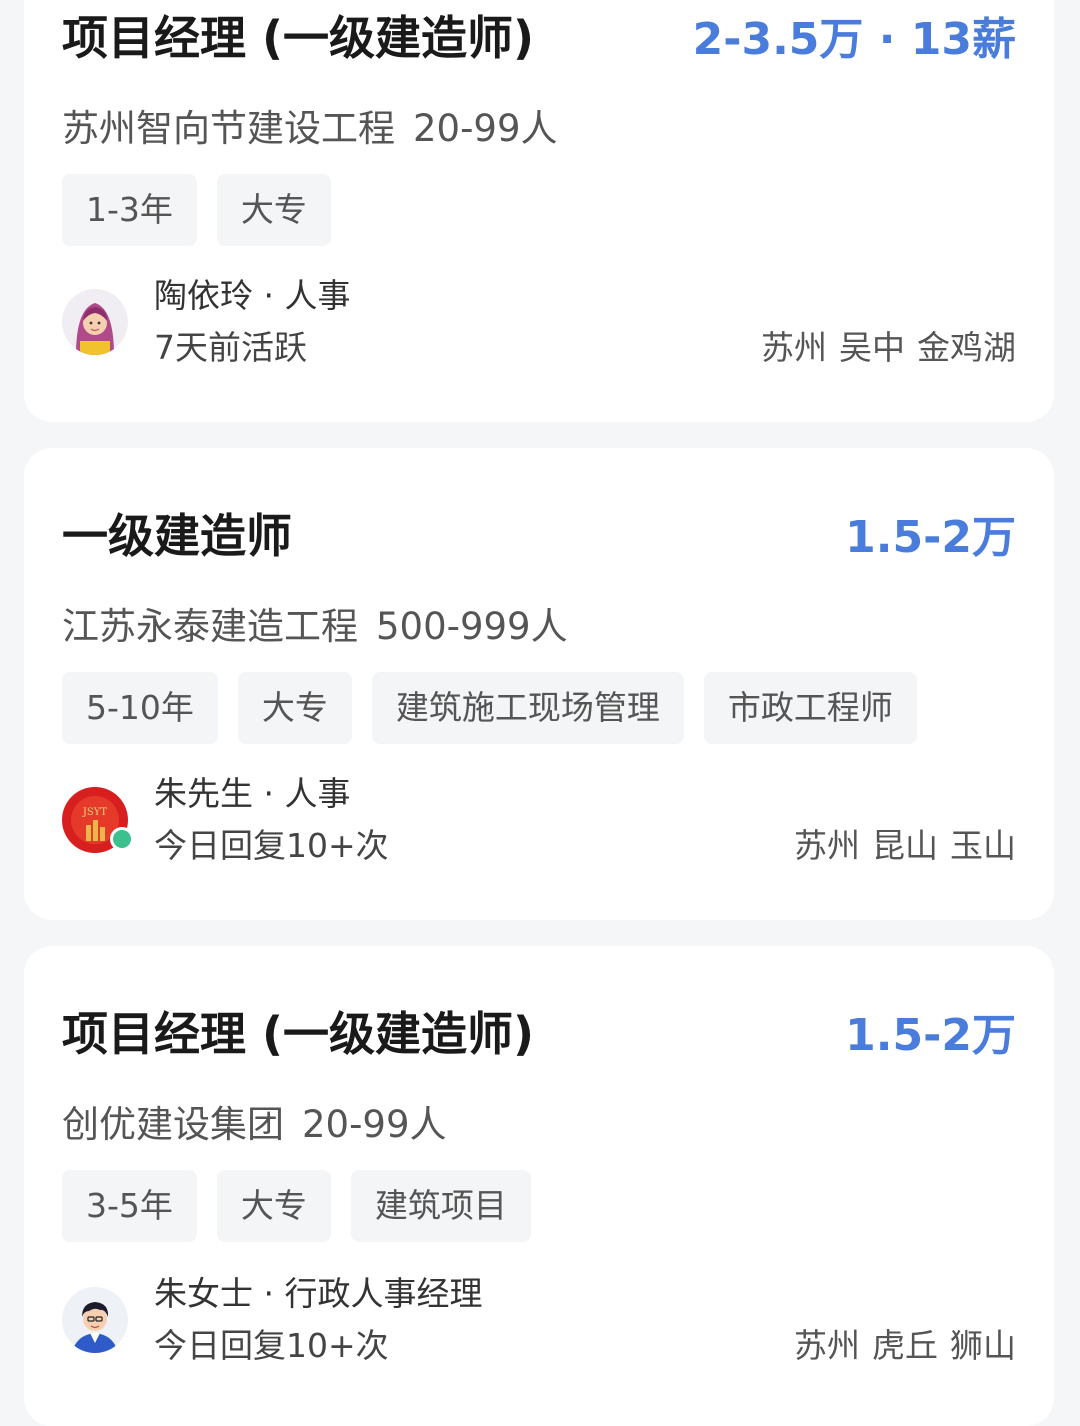 The height and width of the screenshot is (1426, 1080). I want to click on job-location: 苏州 昆山 玉山, so click(905, 846).